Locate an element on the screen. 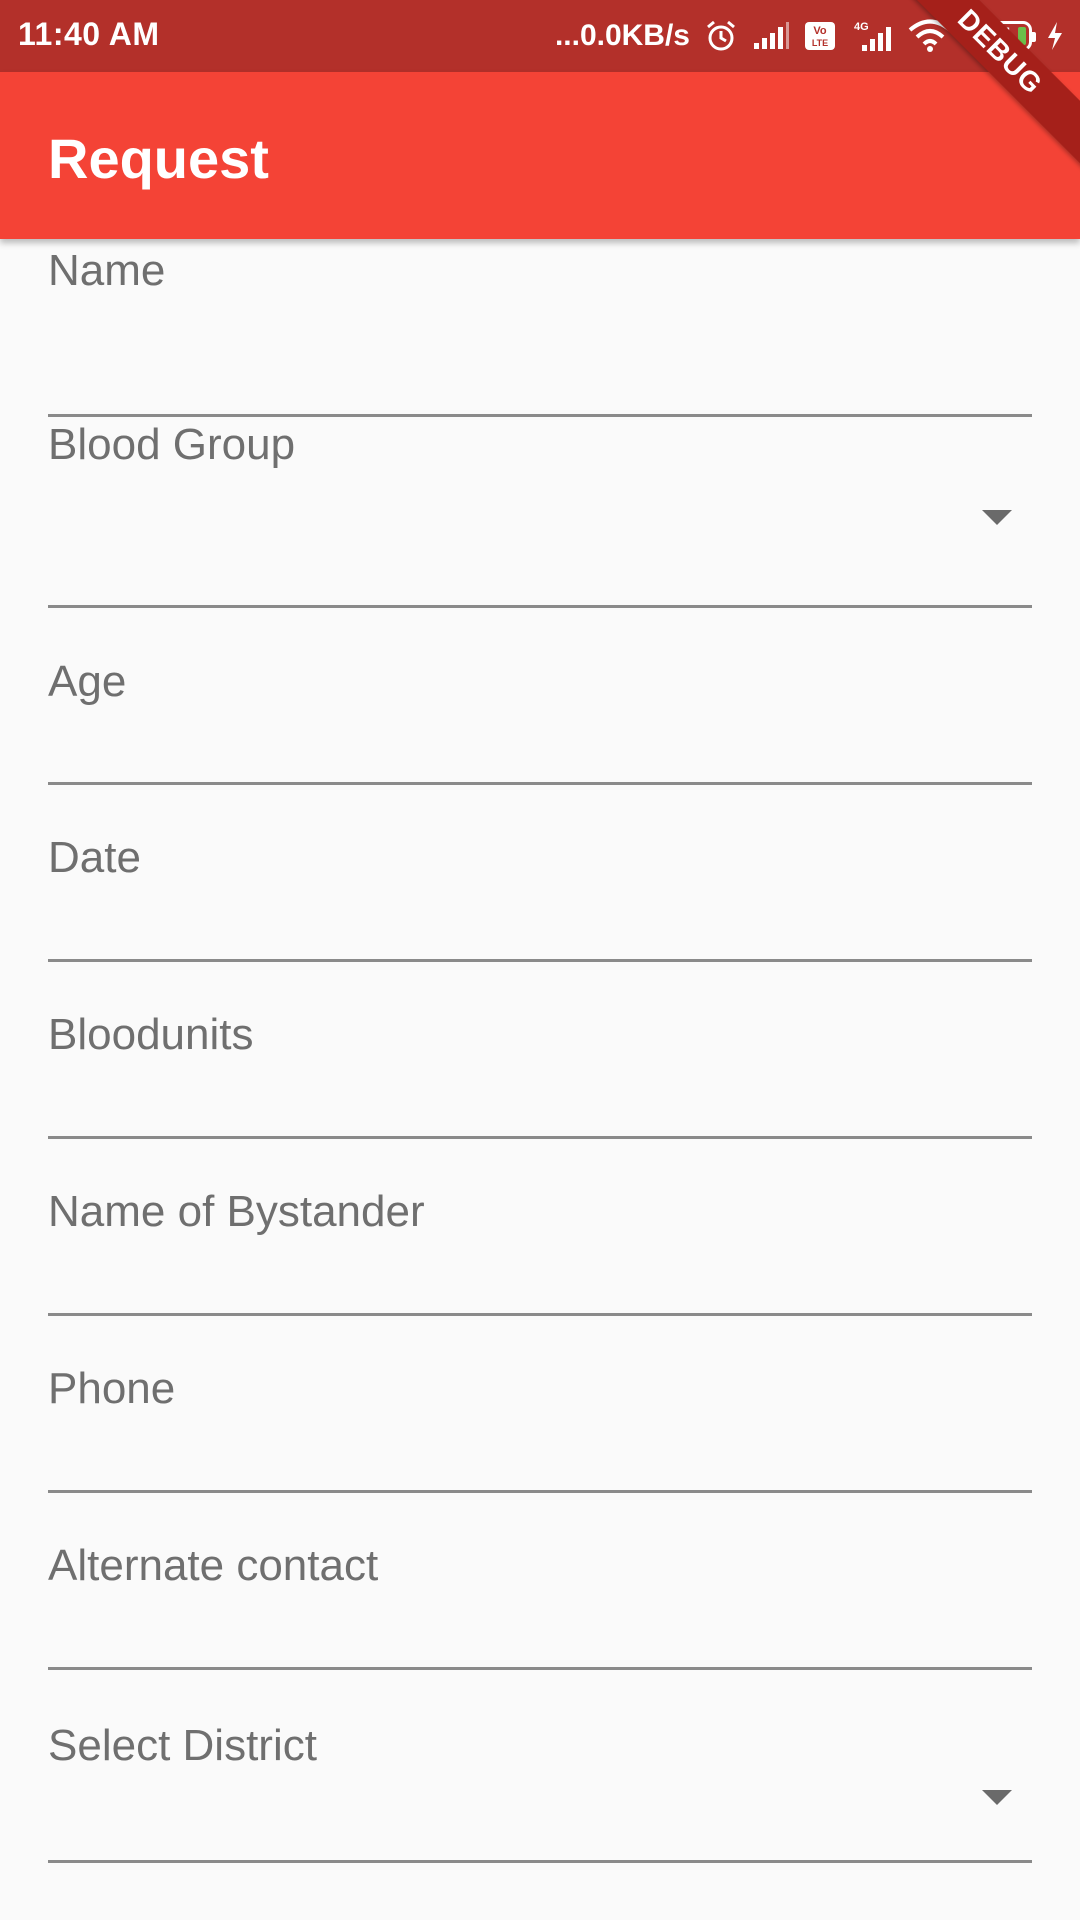 This screenshot has height=1920, width=1080. blood-group-label: Blood Group is located at coordinates (172, 444).